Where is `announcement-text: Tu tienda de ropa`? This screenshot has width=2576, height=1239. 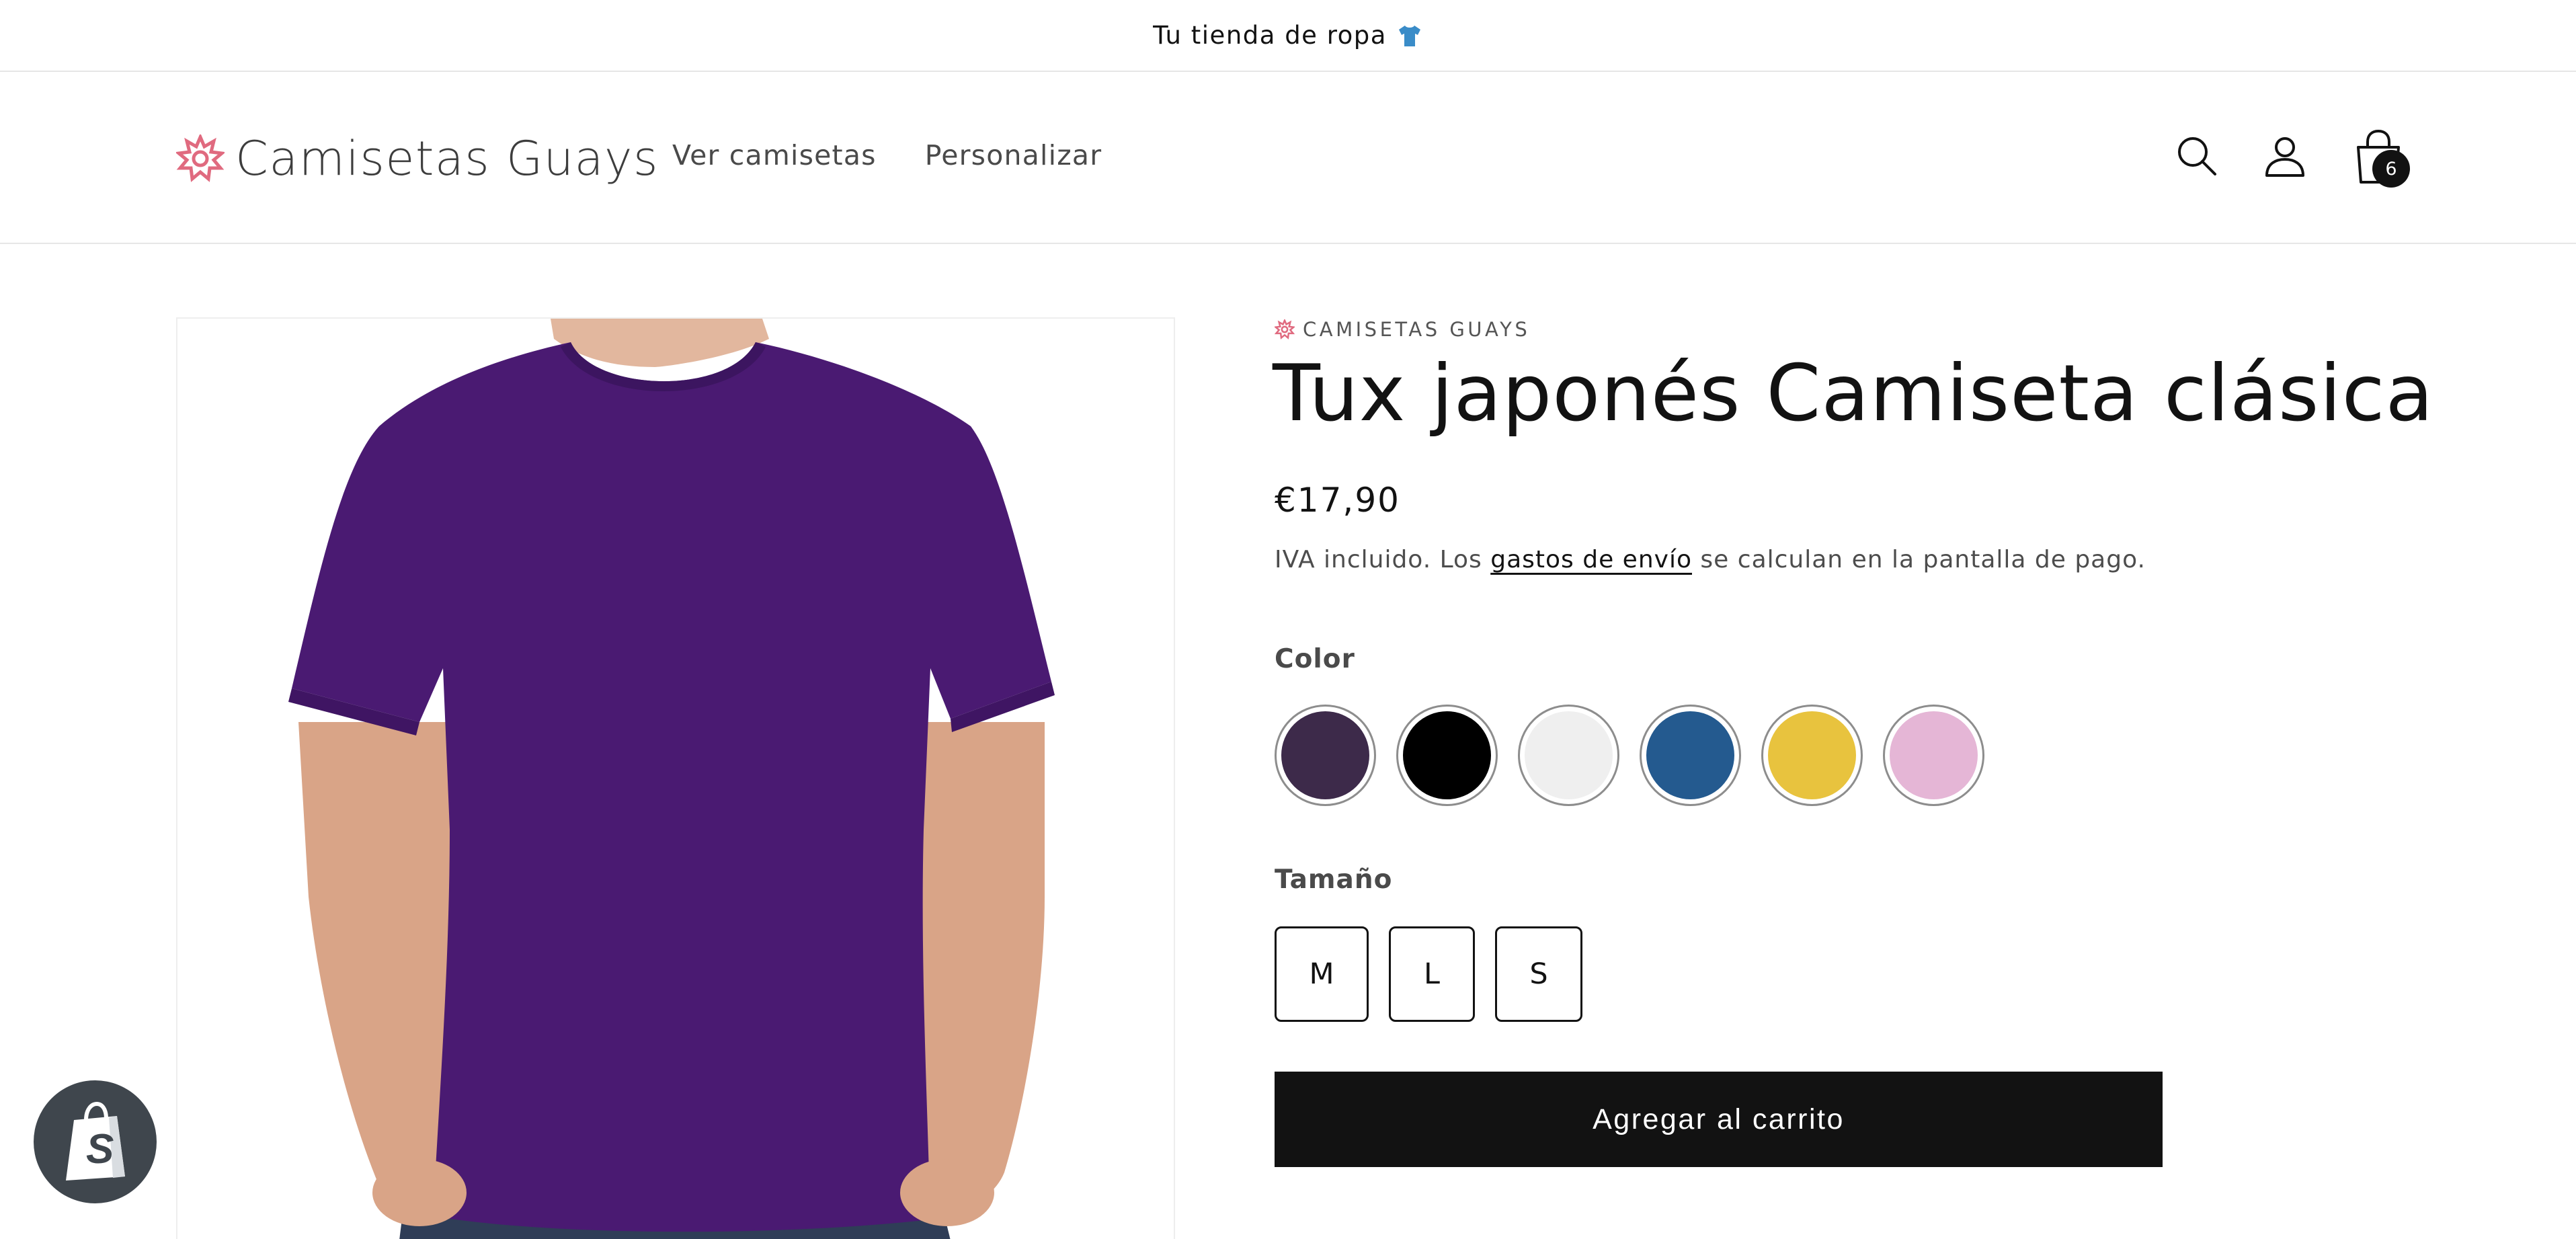 announcement-text: Tu tienda de ropa is located at coordinates (1270, 35).